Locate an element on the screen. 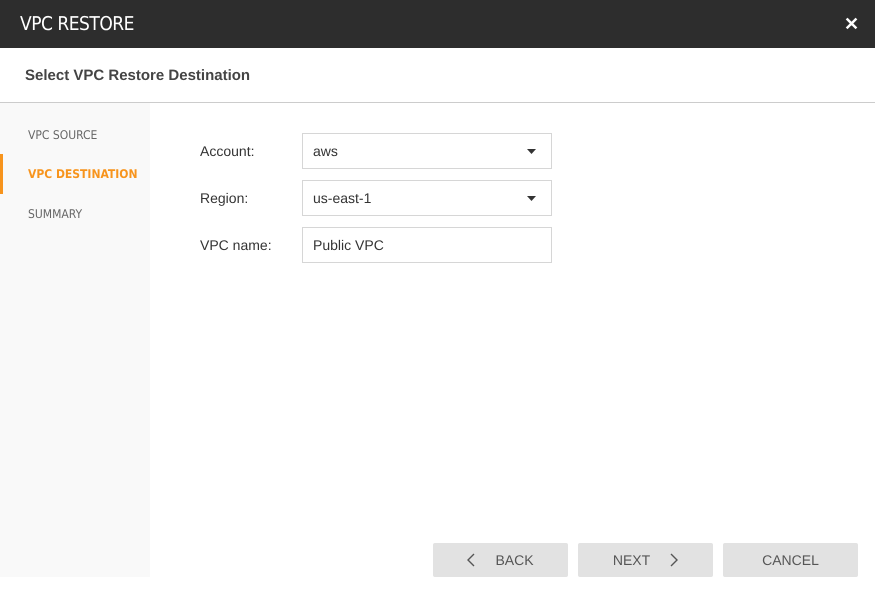 The width and height of the screenshot is (875, 595). back-button: BACK is located at coordinates (500, 560).